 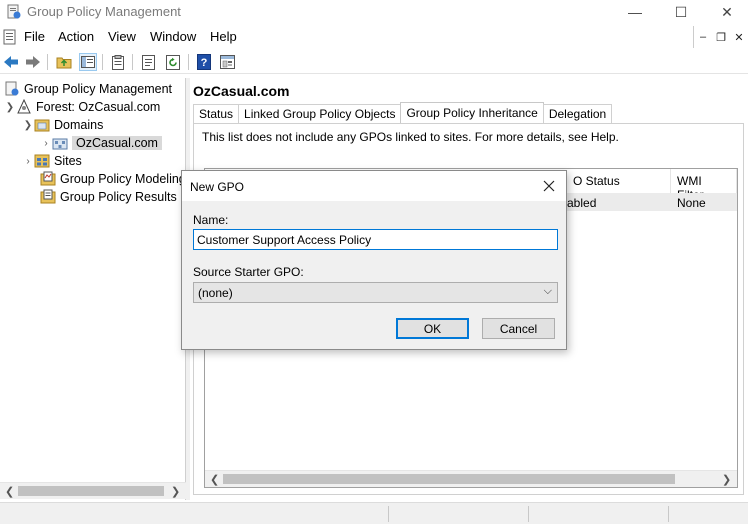 What do you see at coordinates (33, 62) in the screenshot?
I see `forward-arrow-icon` at bounding box center [33, 62].